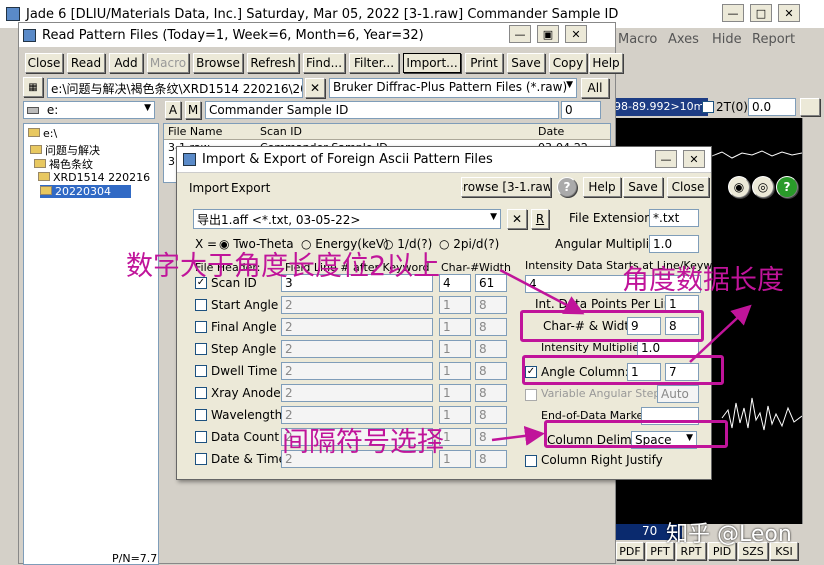 This screenshot has width=824, height=565. What do you see at coordinates (674, 218) in the screenshot?
I see `file-extension-field: *.txt` at bounding box center [674, 218].